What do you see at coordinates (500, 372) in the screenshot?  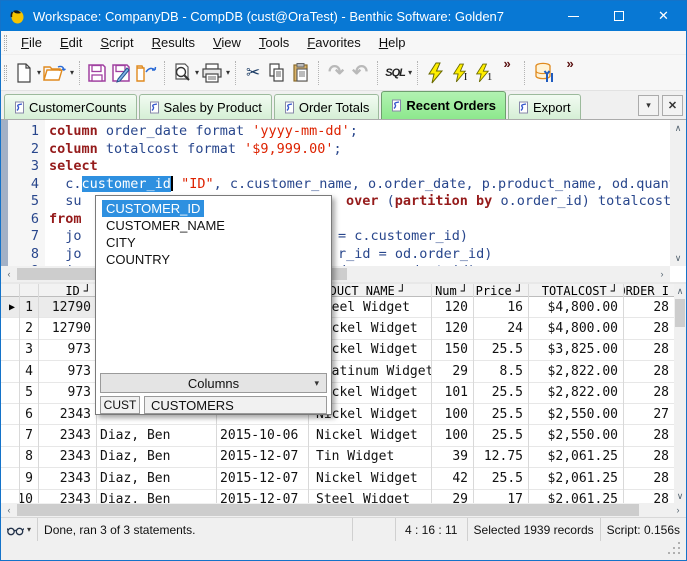 I see `cell-price: 8.5` at bounding box center [500, 372].